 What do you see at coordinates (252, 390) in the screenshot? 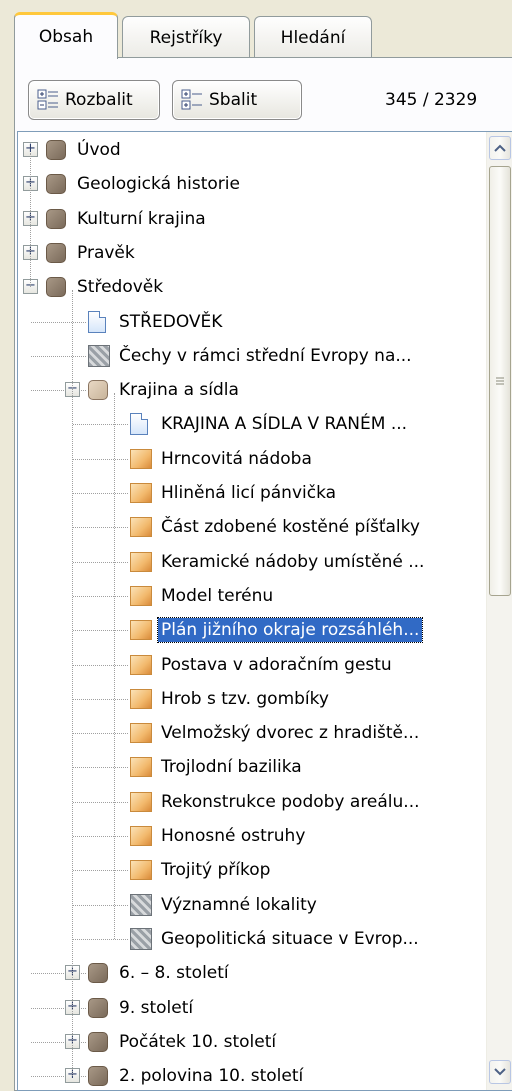
I see `tree-item: − Krajina a sídla` at bounding box center [252, 390].